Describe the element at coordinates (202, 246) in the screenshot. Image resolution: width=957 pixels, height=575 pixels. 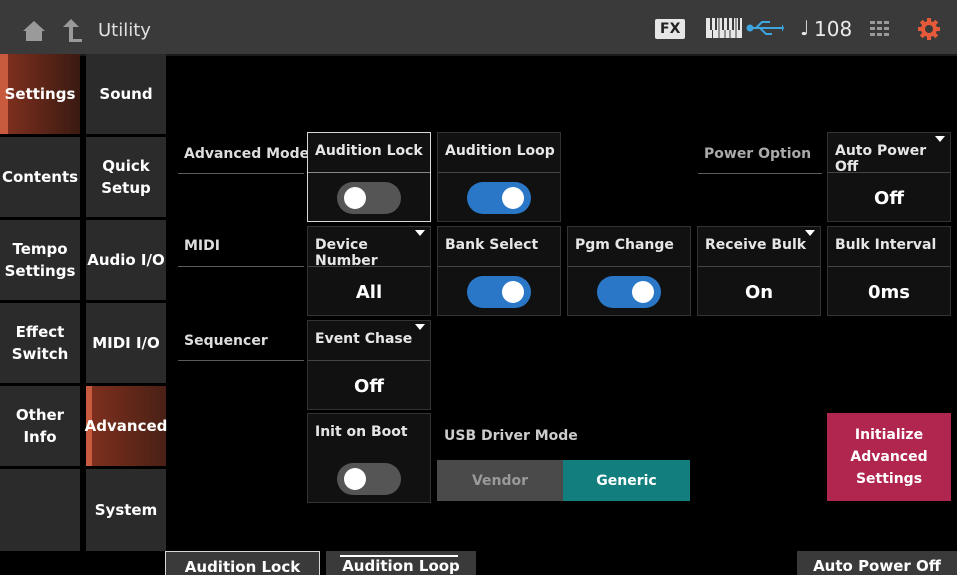
I see `row-label-midi: MIDI` at that location.